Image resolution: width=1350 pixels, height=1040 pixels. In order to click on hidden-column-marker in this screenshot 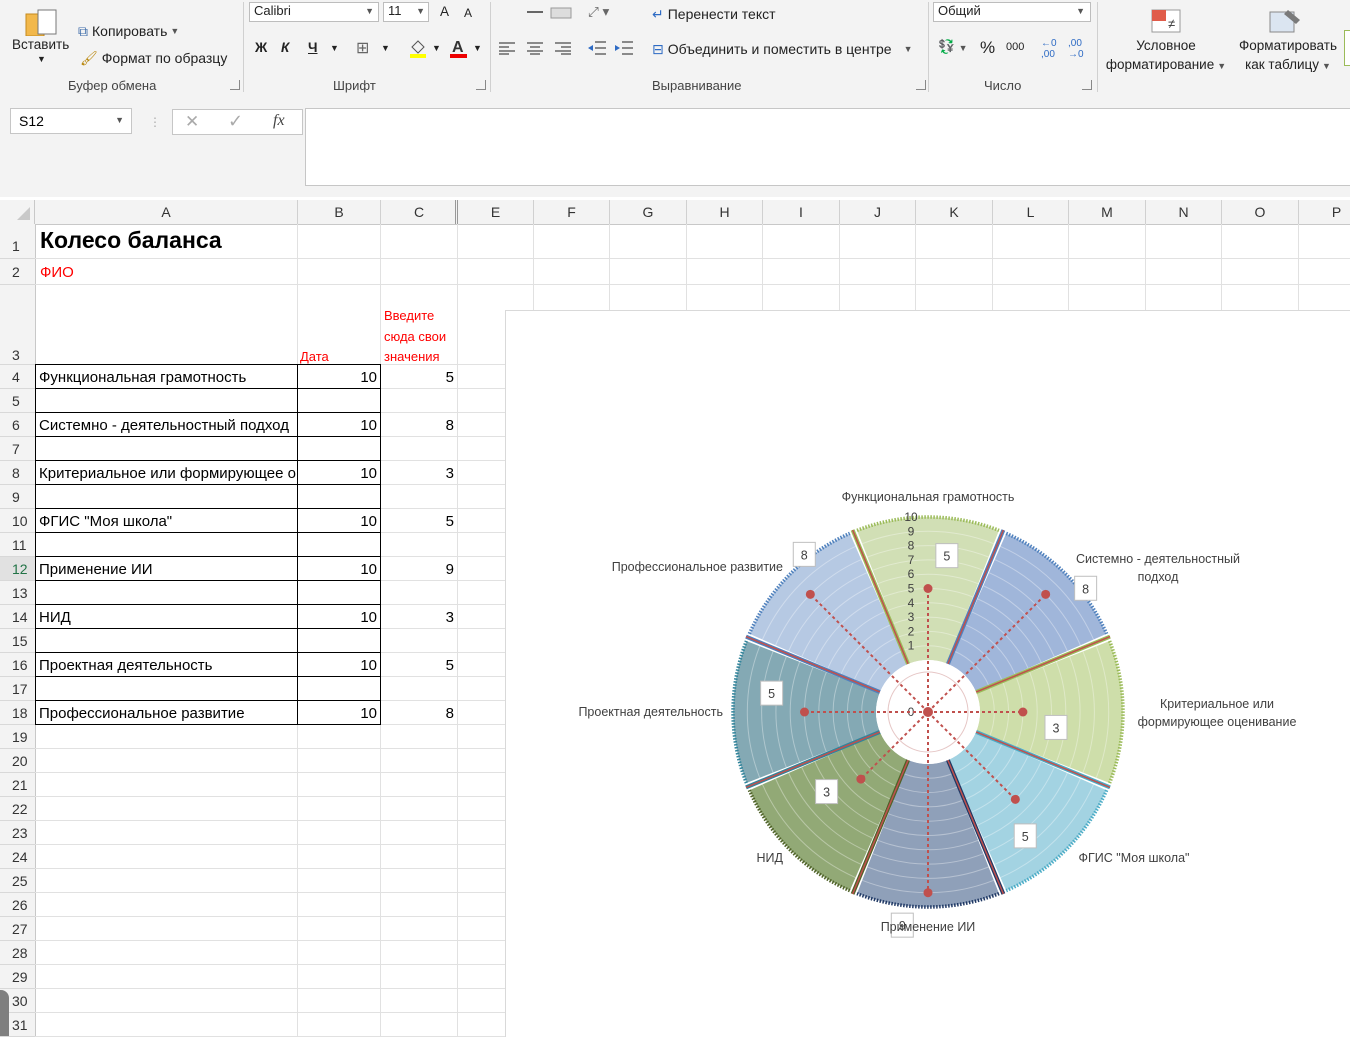, I will do `click(456, 212)`.